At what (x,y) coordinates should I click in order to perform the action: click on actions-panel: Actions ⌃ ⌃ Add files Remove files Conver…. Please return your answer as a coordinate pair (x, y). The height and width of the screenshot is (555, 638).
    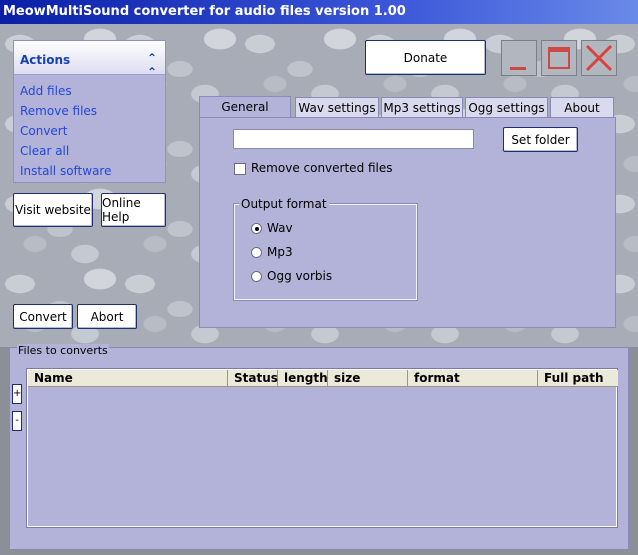
    Looking at the image, I should click on (89, 111).